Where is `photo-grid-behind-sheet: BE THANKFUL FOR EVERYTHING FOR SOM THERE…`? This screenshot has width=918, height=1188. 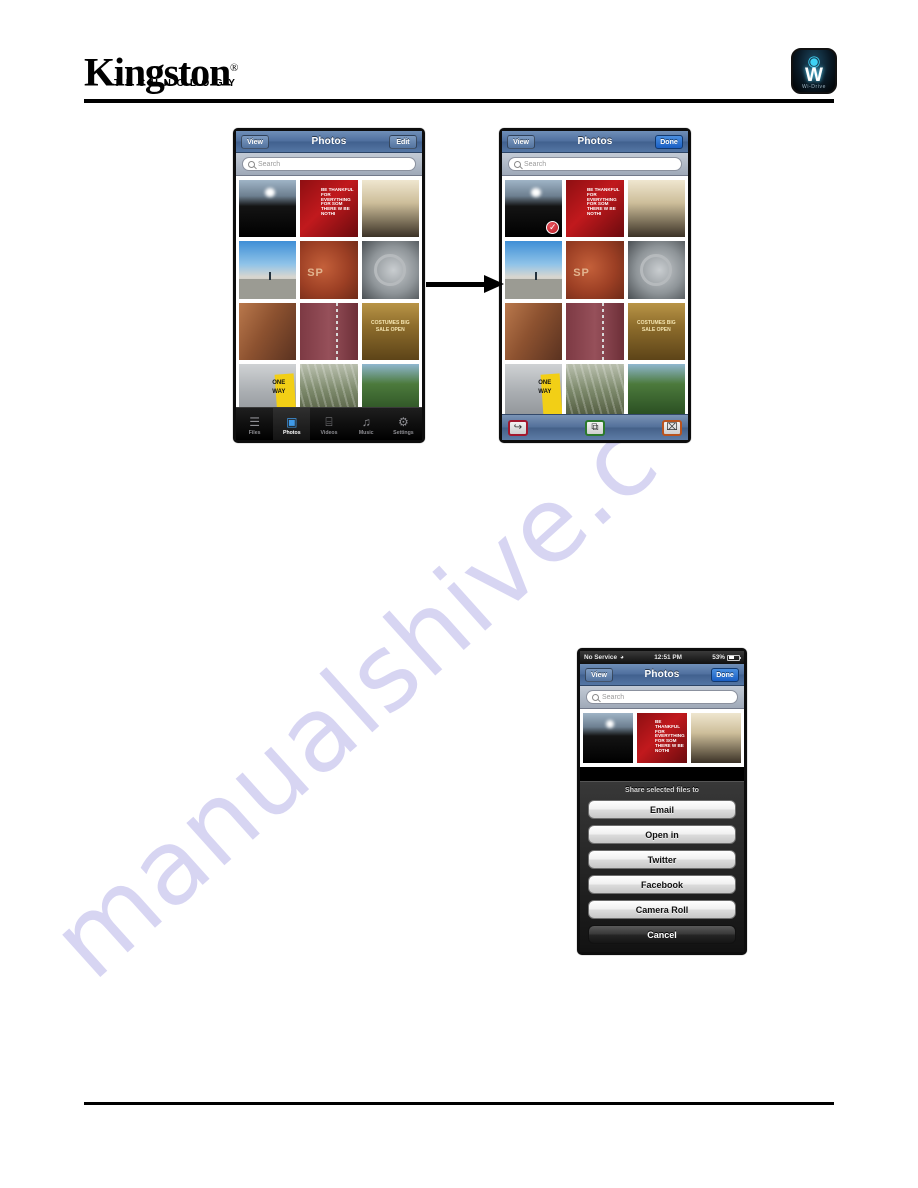 photo-grid-behind-sheet: BE THANKFUL FOR EVERYTHING FOR SOM THERE… is located at coordinates (662, 738).